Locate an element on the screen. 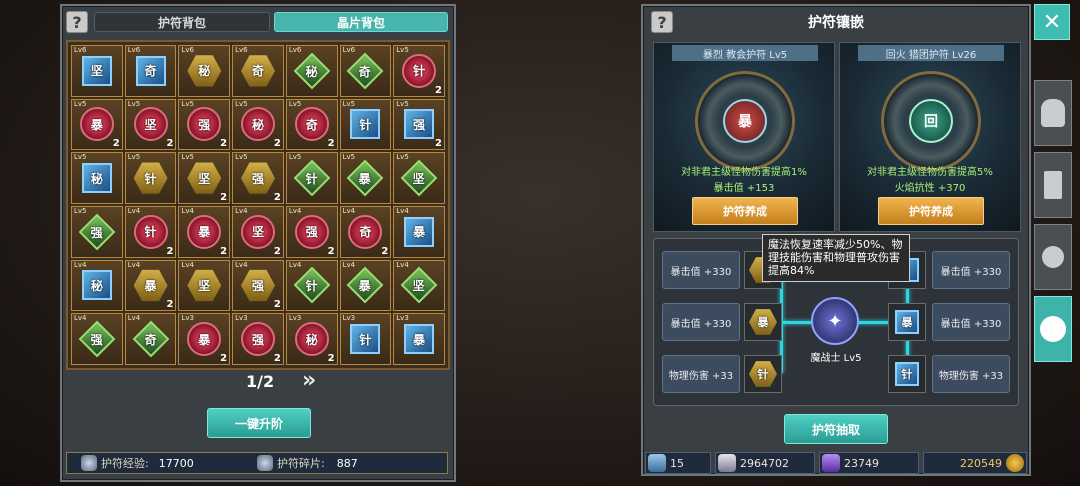 The height and width of the screenshot is (486, 1080). core-label: 魔战士 Lv5 is located at coordinates (836, 358).